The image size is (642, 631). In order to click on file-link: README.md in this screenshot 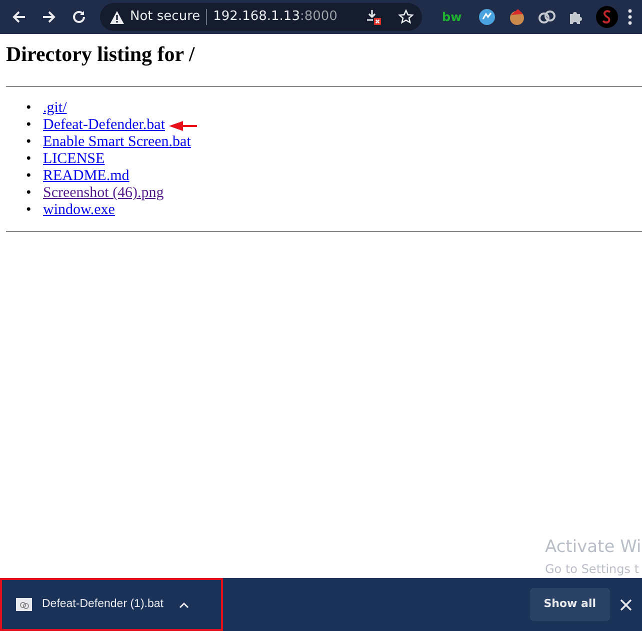, I will do `click(86, 176)`.